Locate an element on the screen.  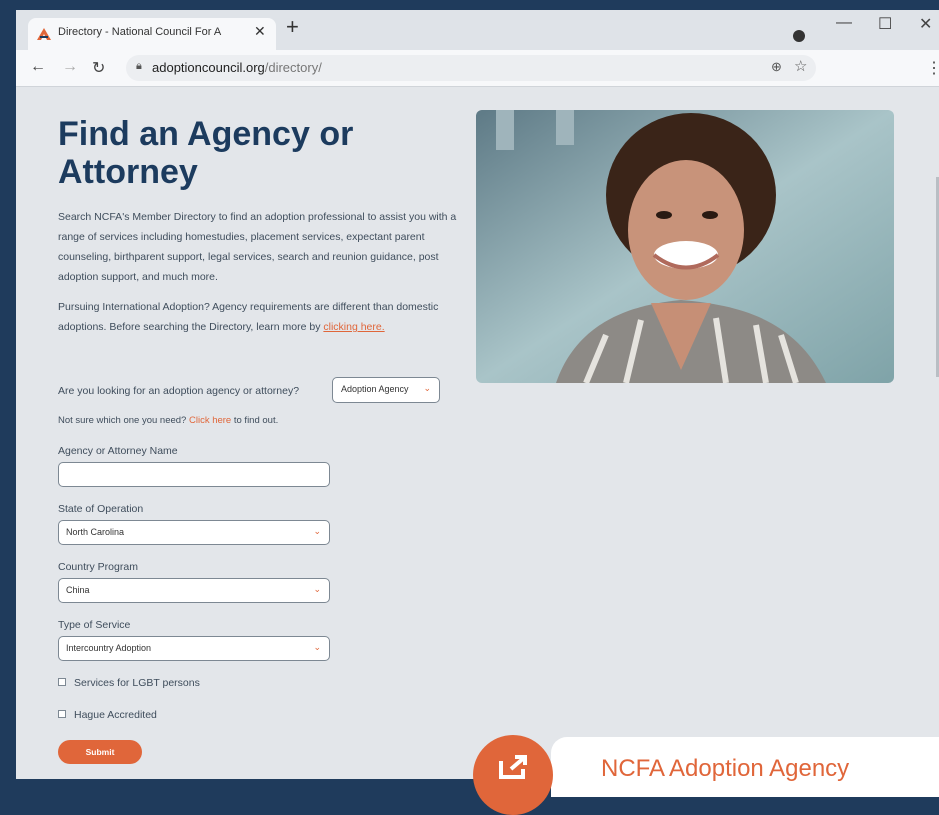
bookmark-star-icon: ☆ is located at coordinates (800, 66).